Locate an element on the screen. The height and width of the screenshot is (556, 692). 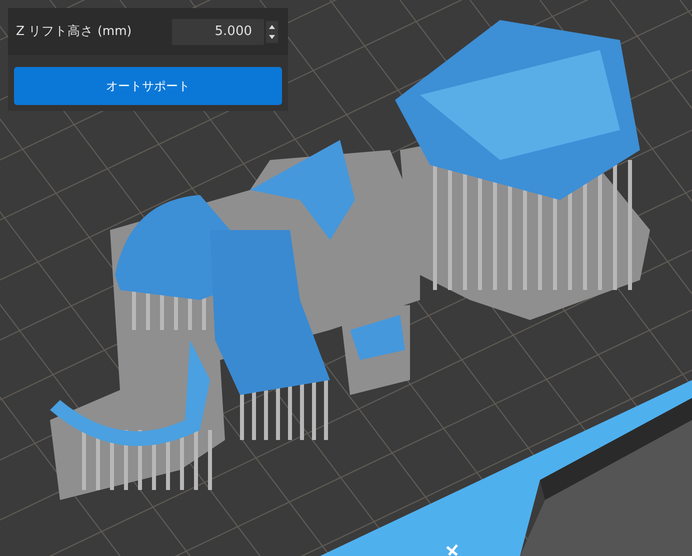
z-lift-input: 5.000 is located at coordinates (218, 31).